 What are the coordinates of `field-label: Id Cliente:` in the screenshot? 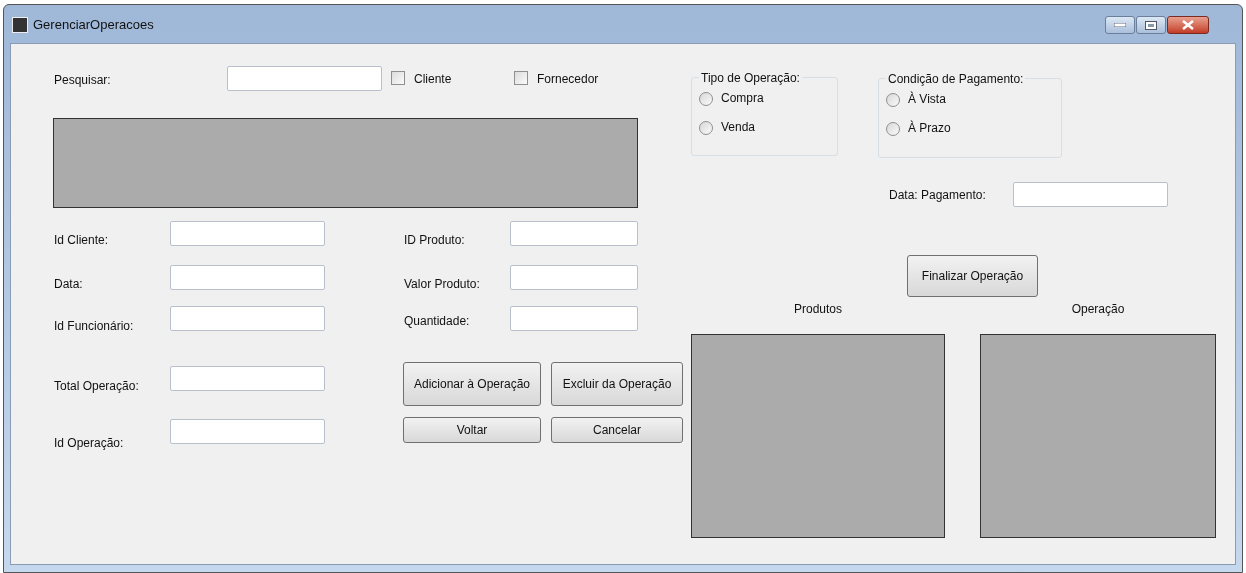 It's located at (81, 240).